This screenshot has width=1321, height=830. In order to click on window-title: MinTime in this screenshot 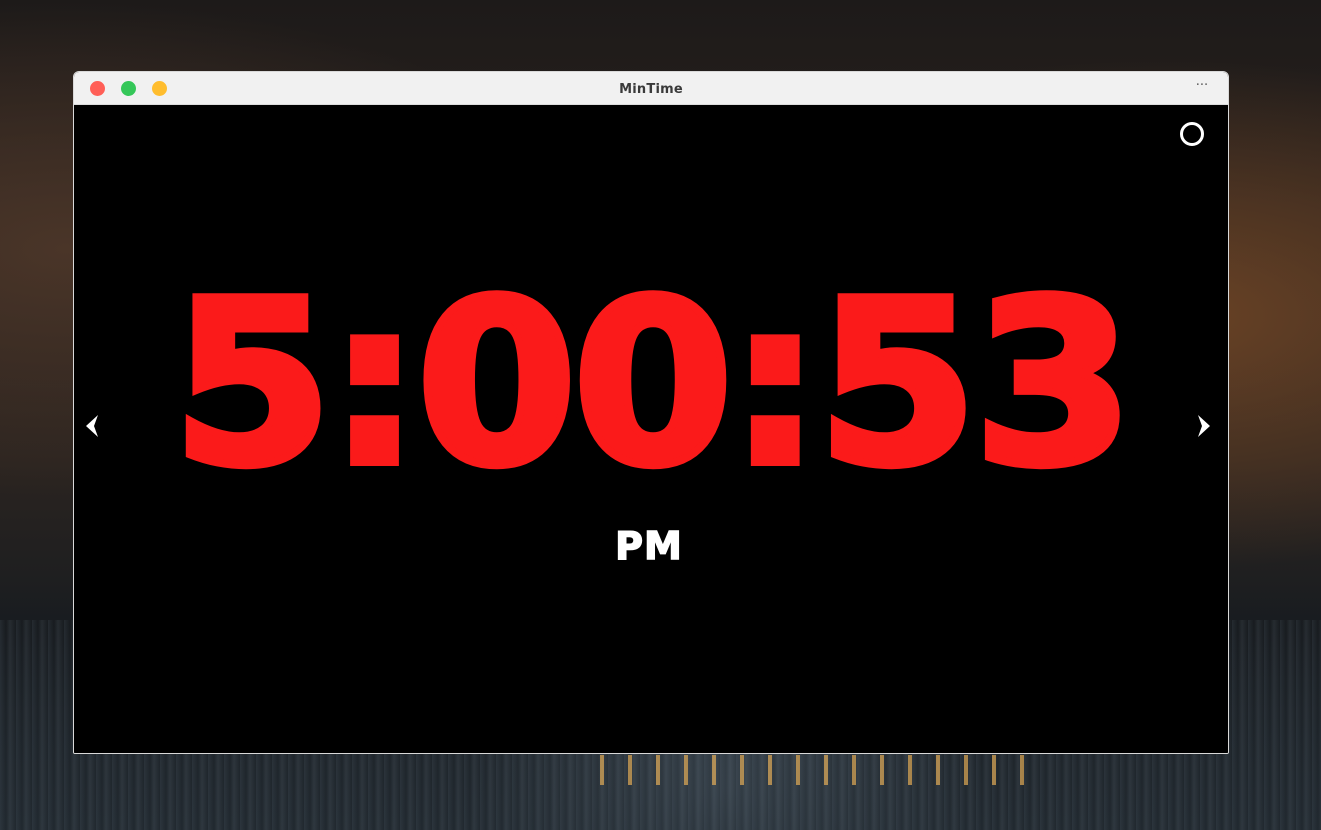, I will do `click(651, 89)`.